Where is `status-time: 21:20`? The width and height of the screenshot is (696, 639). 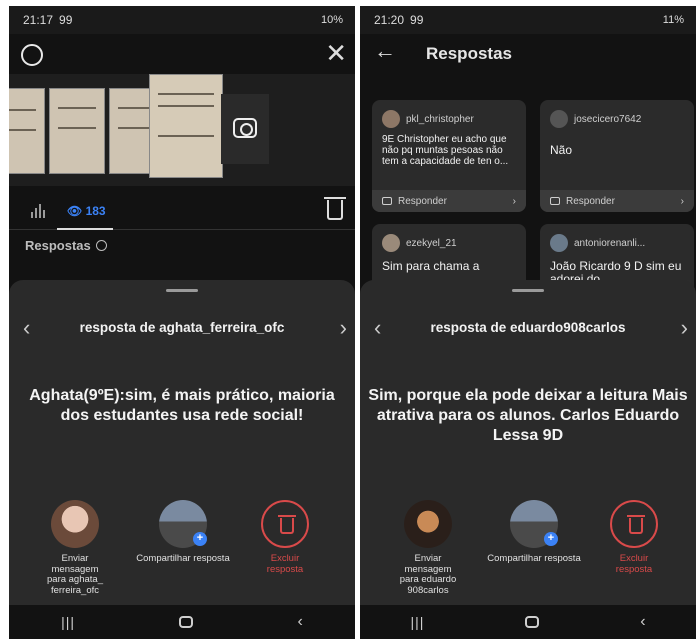
status-time: 21:20 is located at coordinates (389, 20).